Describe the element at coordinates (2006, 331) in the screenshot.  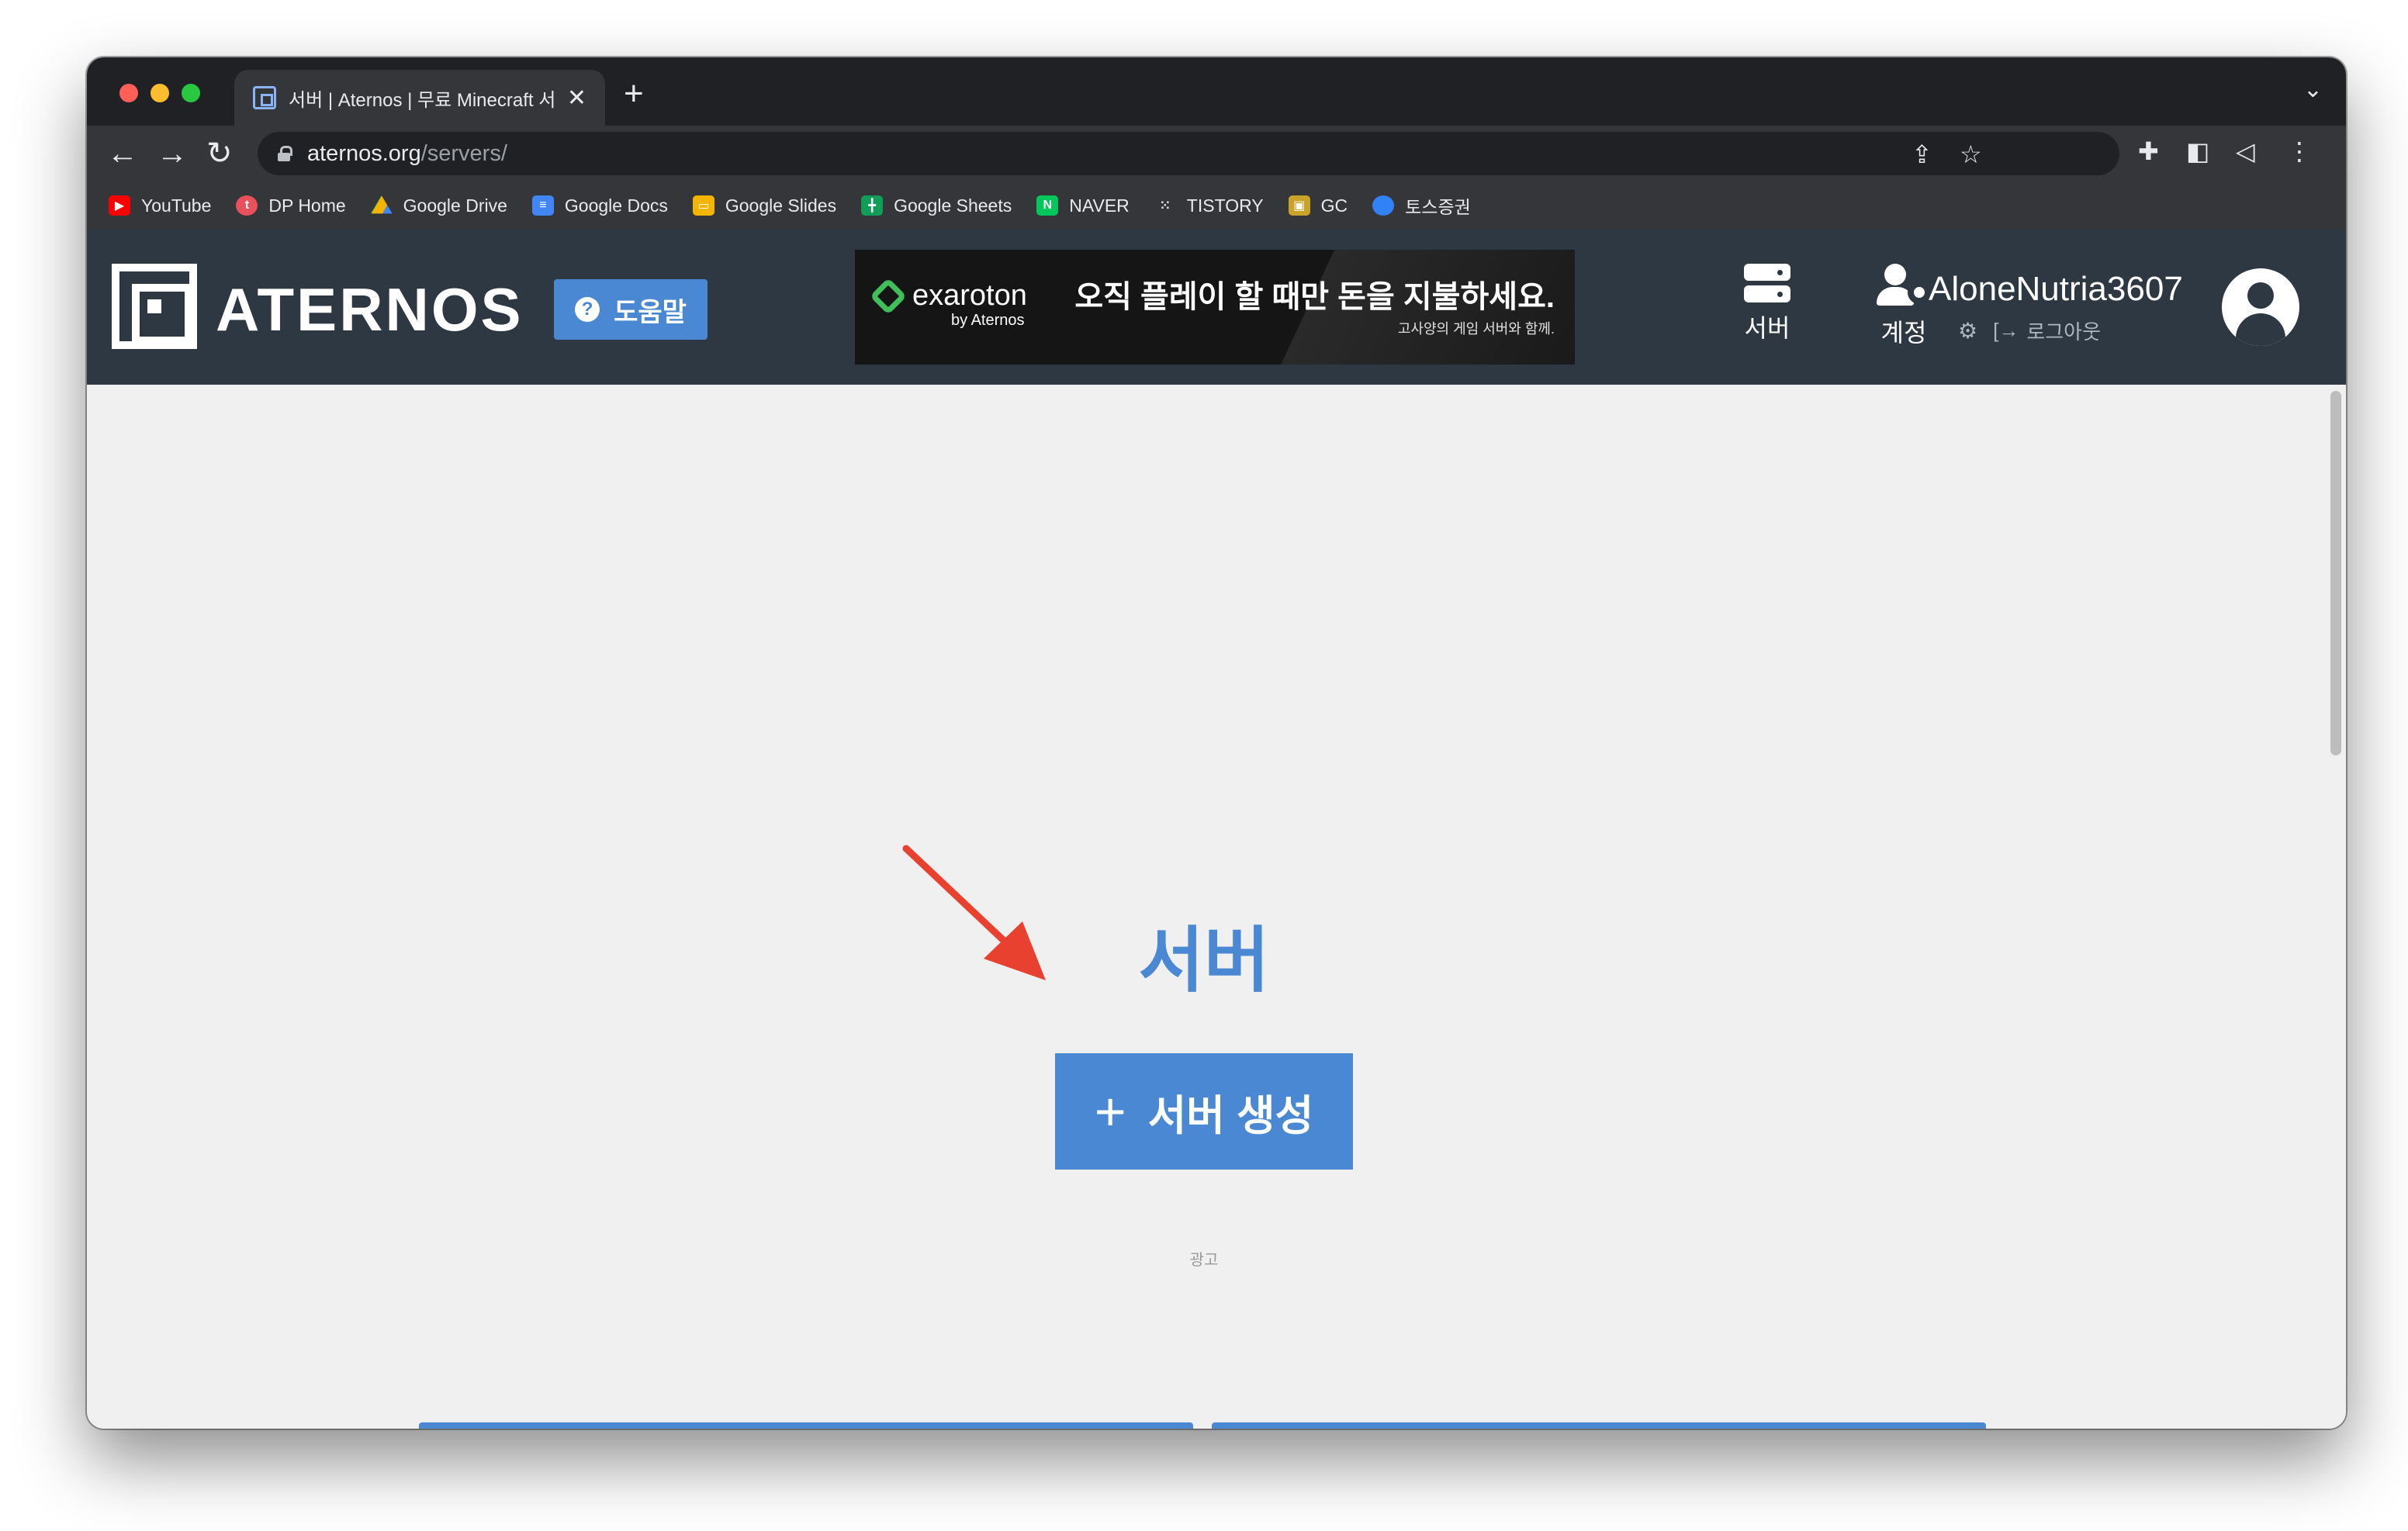
I see `logout-icon: [→` at that location.